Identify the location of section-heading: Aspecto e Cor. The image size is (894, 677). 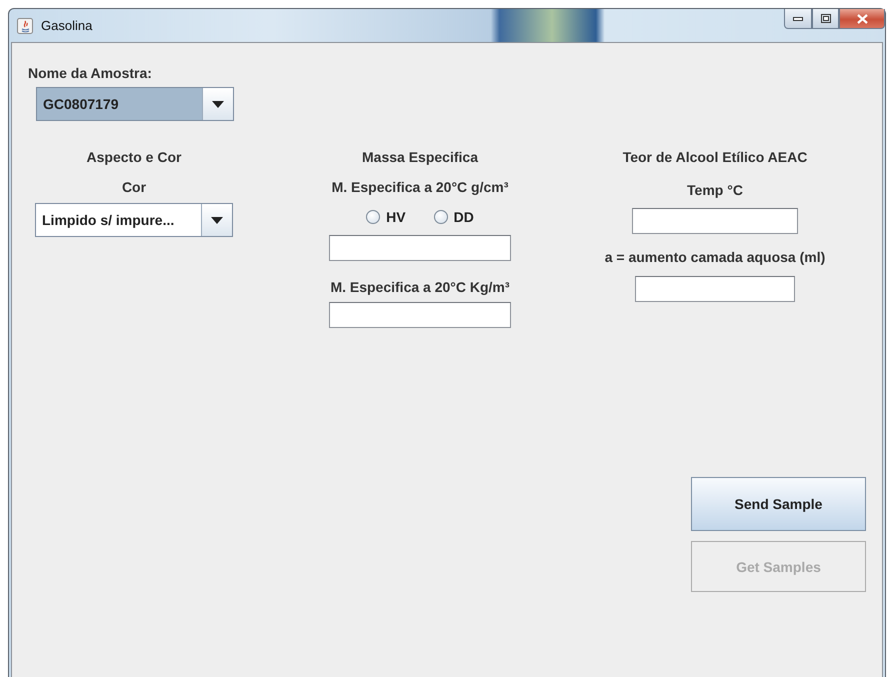
(134, 157).